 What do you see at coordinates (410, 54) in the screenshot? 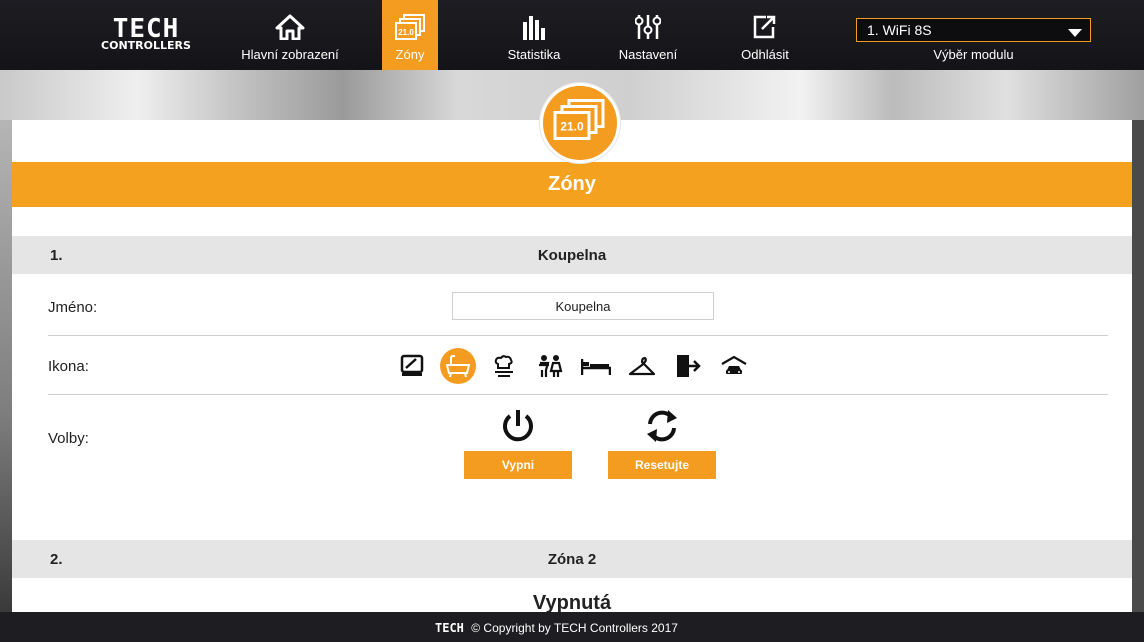
I see `nav-label-zones: Zóny` at bounding box center [410, 54].